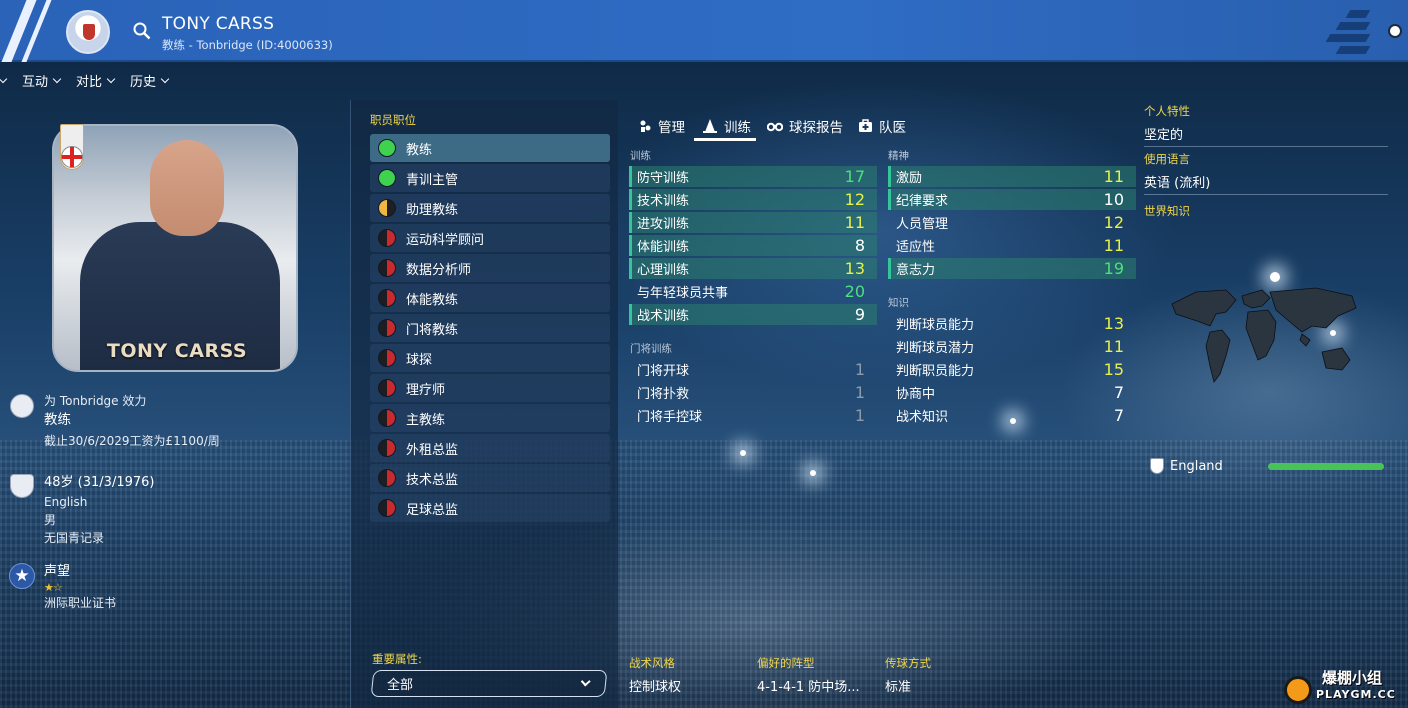 The width and height of the screenshot is (1408, 708). What do you see at coordinates (854, 199) in the screenshot?
I see `attribute-value: 12` at bounding box center [854, 199].